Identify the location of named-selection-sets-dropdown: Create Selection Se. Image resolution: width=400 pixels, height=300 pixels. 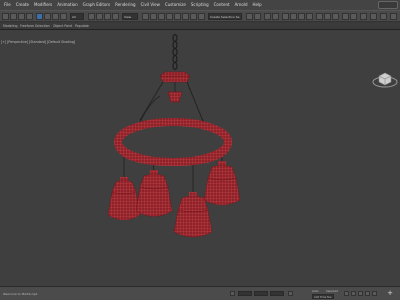
(225, 16).